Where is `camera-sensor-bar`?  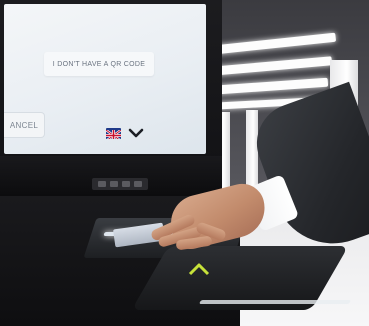
camera-sensor-bar is located at coordinates (120, 184).